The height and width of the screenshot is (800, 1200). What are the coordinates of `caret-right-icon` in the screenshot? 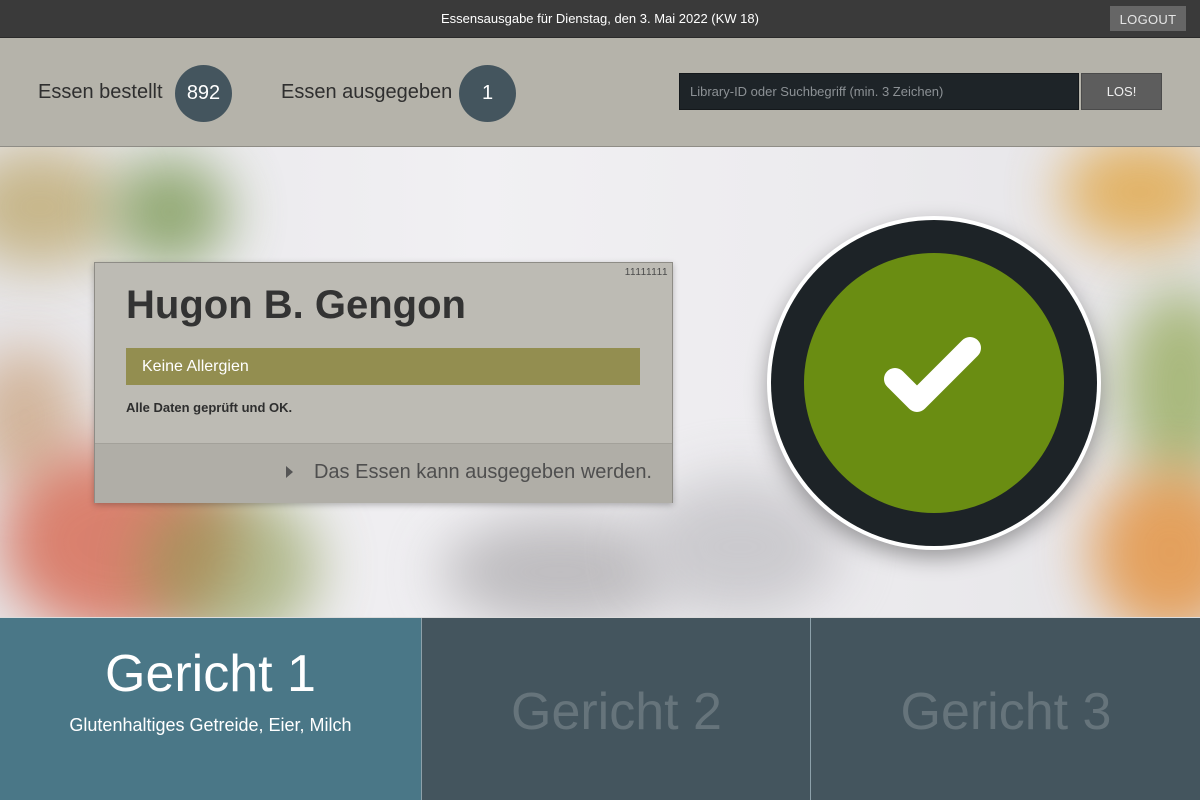 It's located at (289, 472).